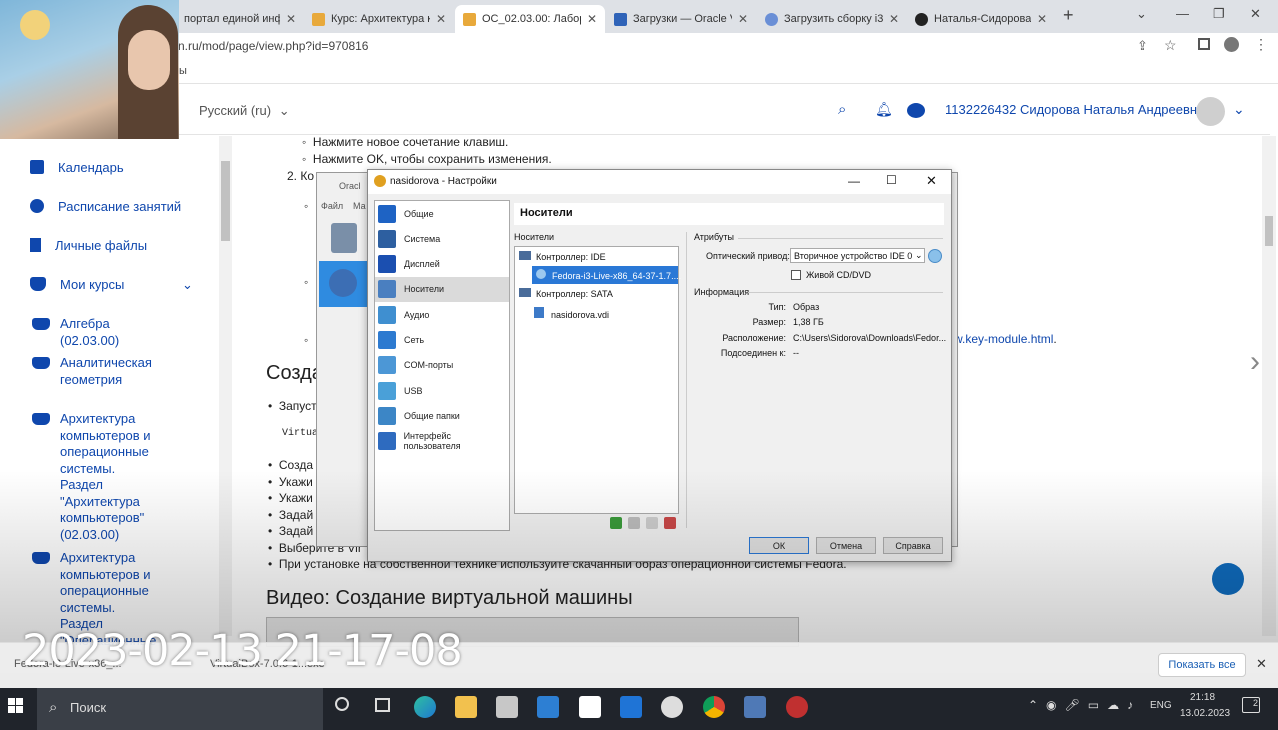 Image resolution: width=1278 pixels, height=730 pixels. I want to click on language-indicator: ENG, so click(1161, 705).